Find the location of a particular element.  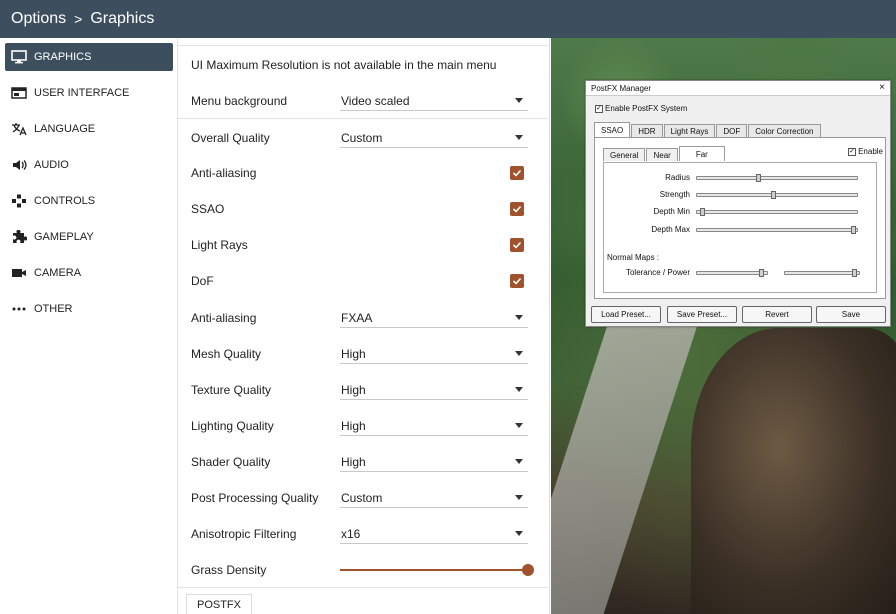

postfx-tabs: SSAO HDR Light Rays DOF Color Correction is located at coordinates (708, 129).